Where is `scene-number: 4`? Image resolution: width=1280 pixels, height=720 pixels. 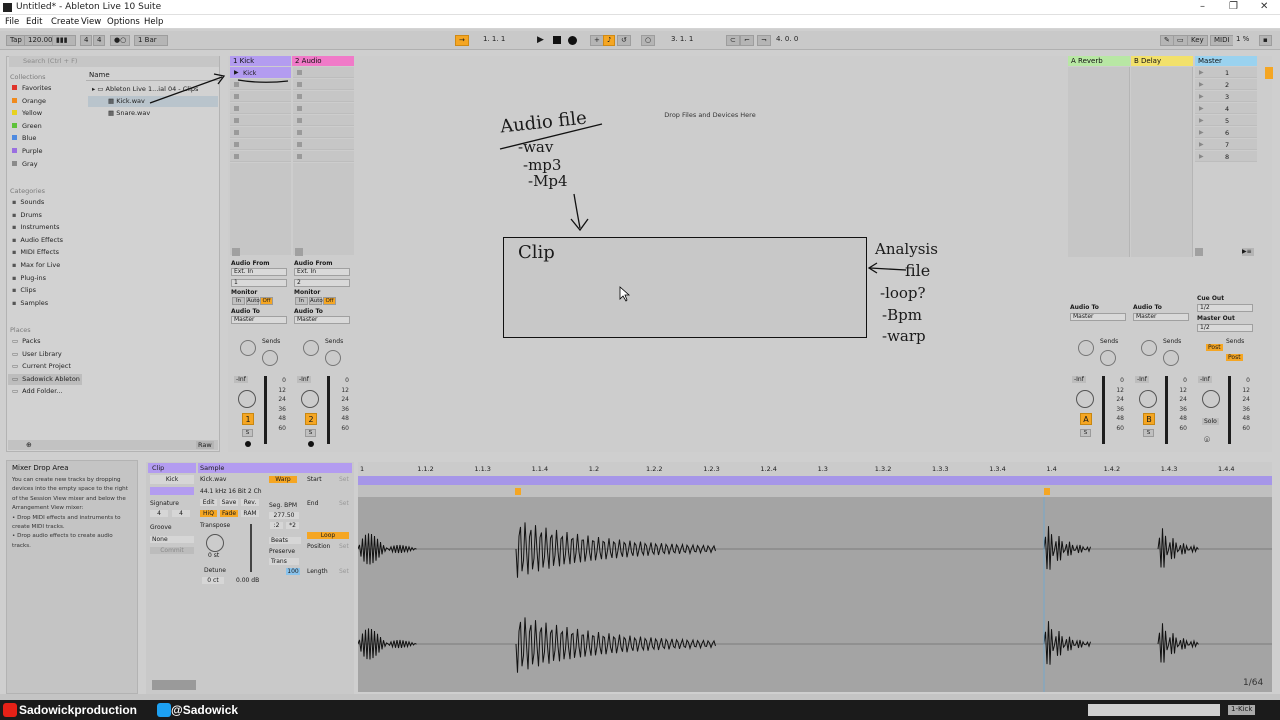 scene-number: 4 is located at coordinates (1227, 109).